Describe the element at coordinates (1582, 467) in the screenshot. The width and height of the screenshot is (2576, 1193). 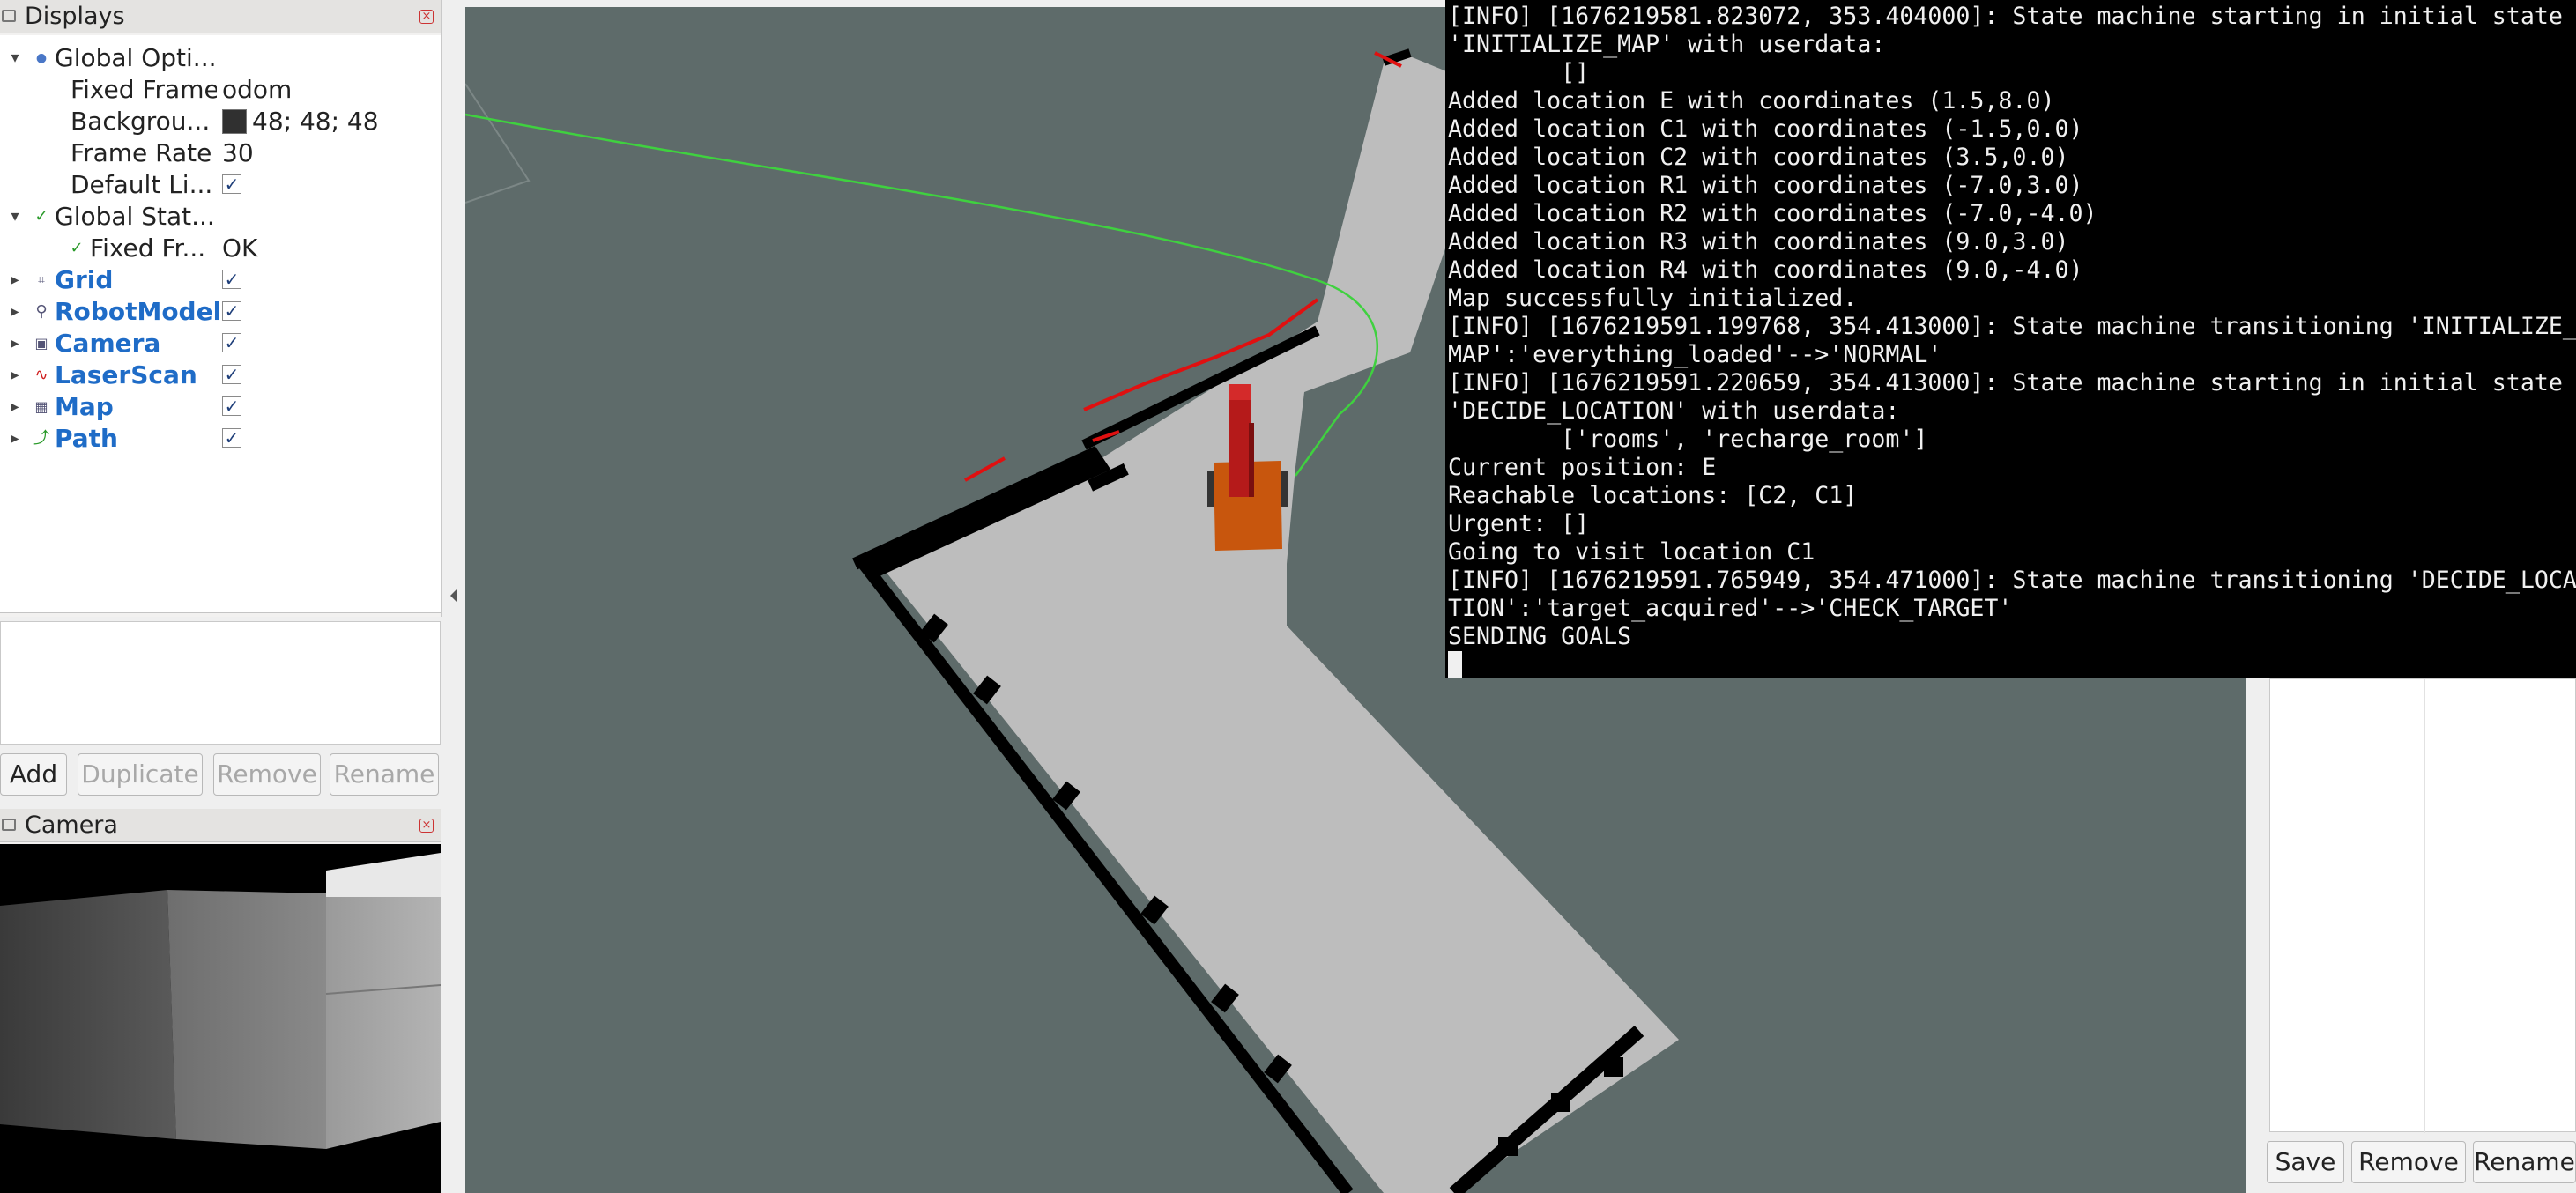
I see `terminal-line: Current position: E` at that location.